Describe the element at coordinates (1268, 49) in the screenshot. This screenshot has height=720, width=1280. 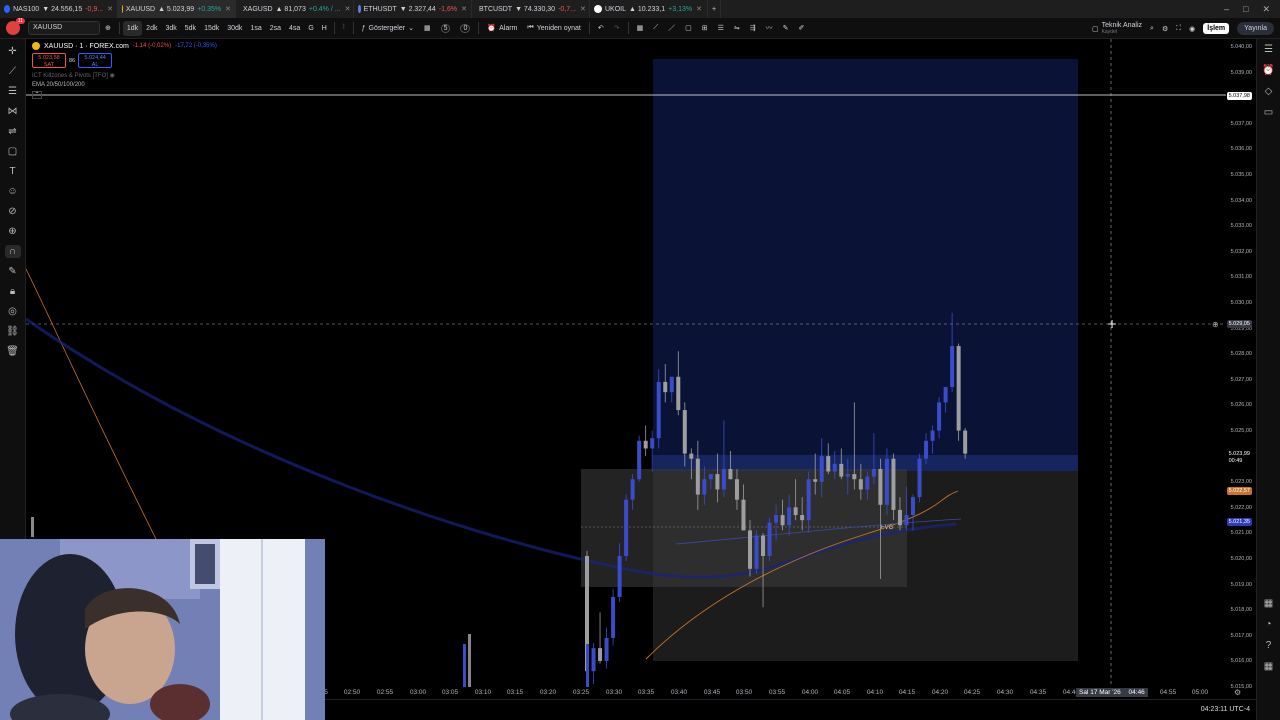
I see `watchlist-icon: ☰` at that location.